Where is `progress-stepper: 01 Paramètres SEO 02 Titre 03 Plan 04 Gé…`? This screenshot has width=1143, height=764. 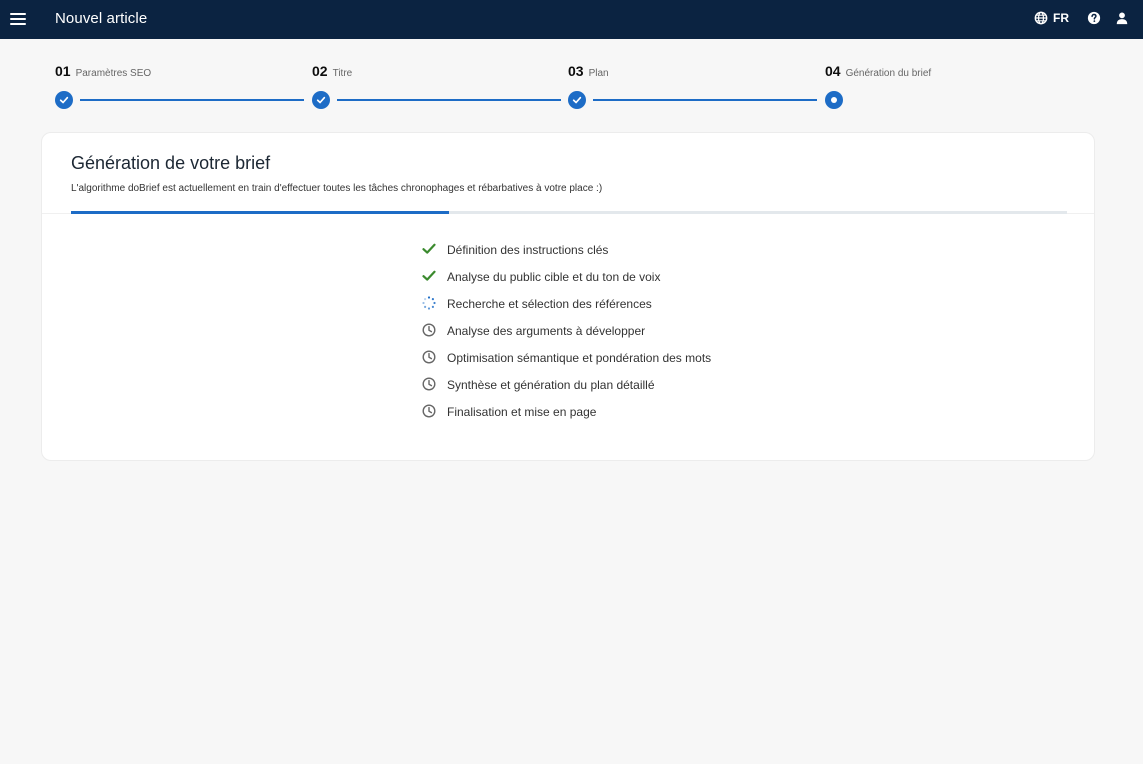
progress-stepper: 01 Paramètres SEO 02 Titre 03 Plan 04 Gé… is located at coordinates (555, 88).